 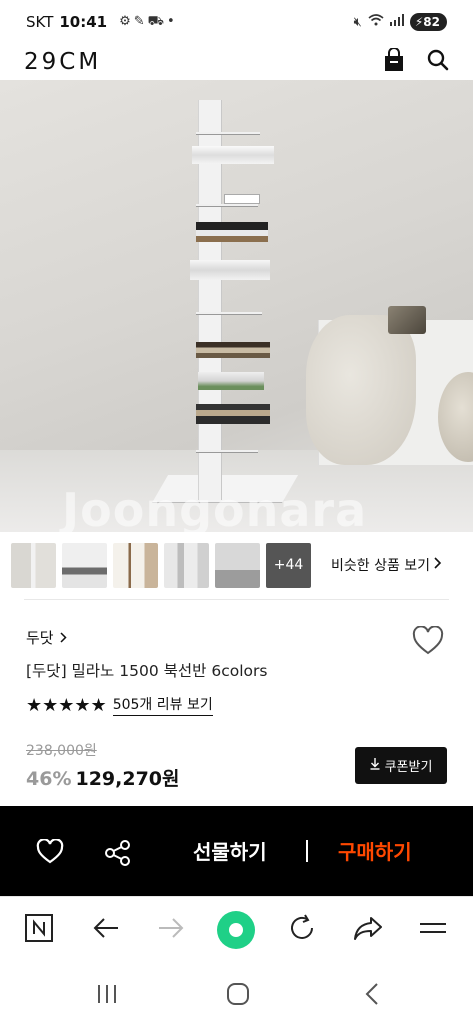 I want to click on action-divider, so click(x=307, y=851).